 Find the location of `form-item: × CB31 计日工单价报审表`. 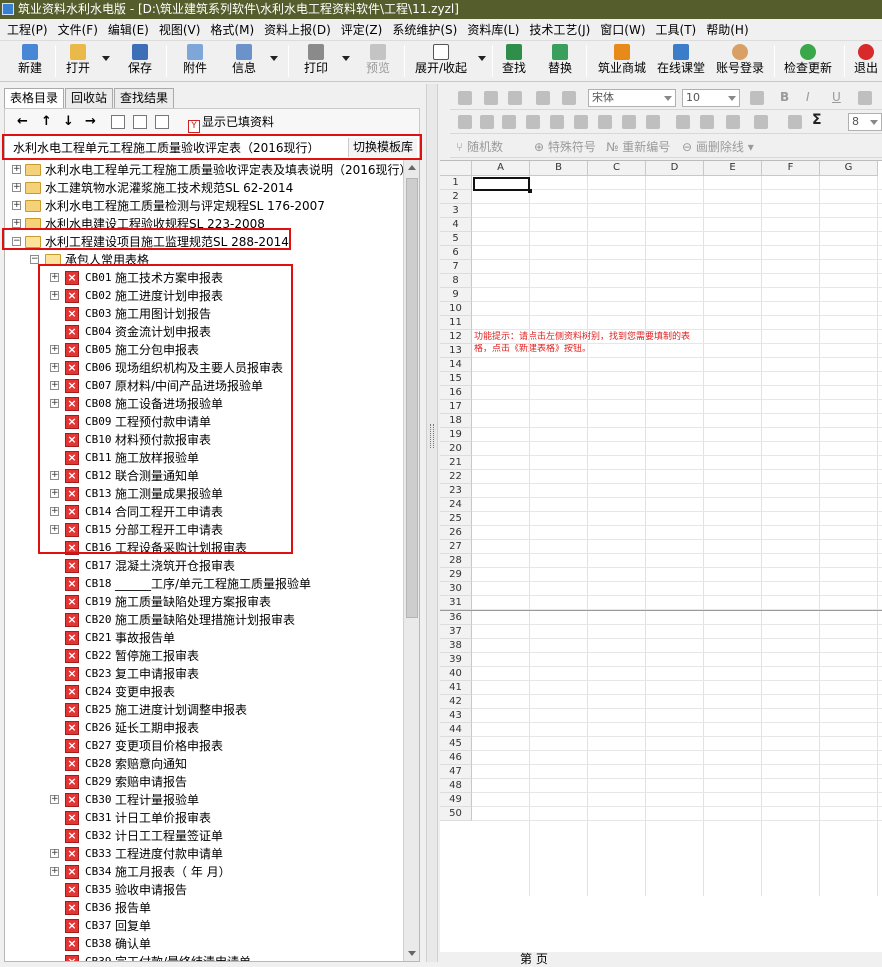

form-item: × CB31 计日工单价报审表 is located at coordinates (204, 818).